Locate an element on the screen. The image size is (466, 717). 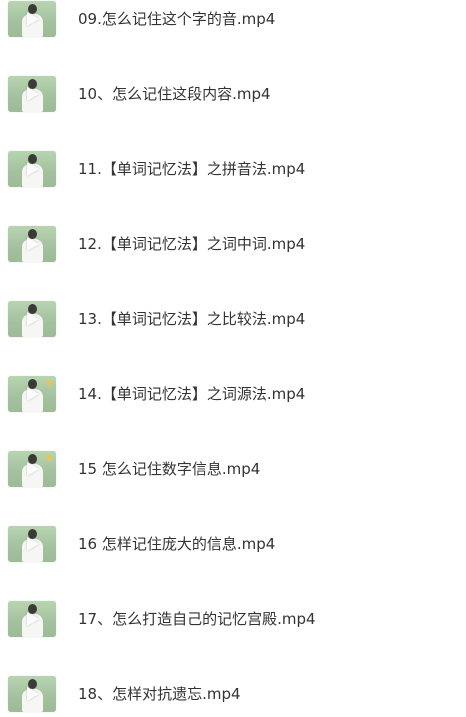
file-row: 15 怎么记住数字信息.mp4 is located at coordinates (233, 470).